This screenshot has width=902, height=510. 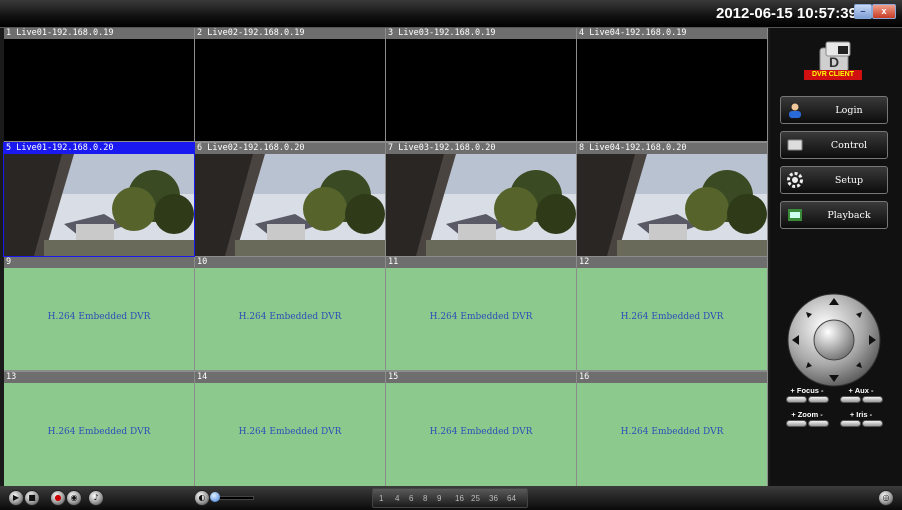 What do you see at coordinates (99, 84) in the screenshot?
I see `video-cell-1: 1 Live01-192.168.0.19` at bounding box center [99, 84].